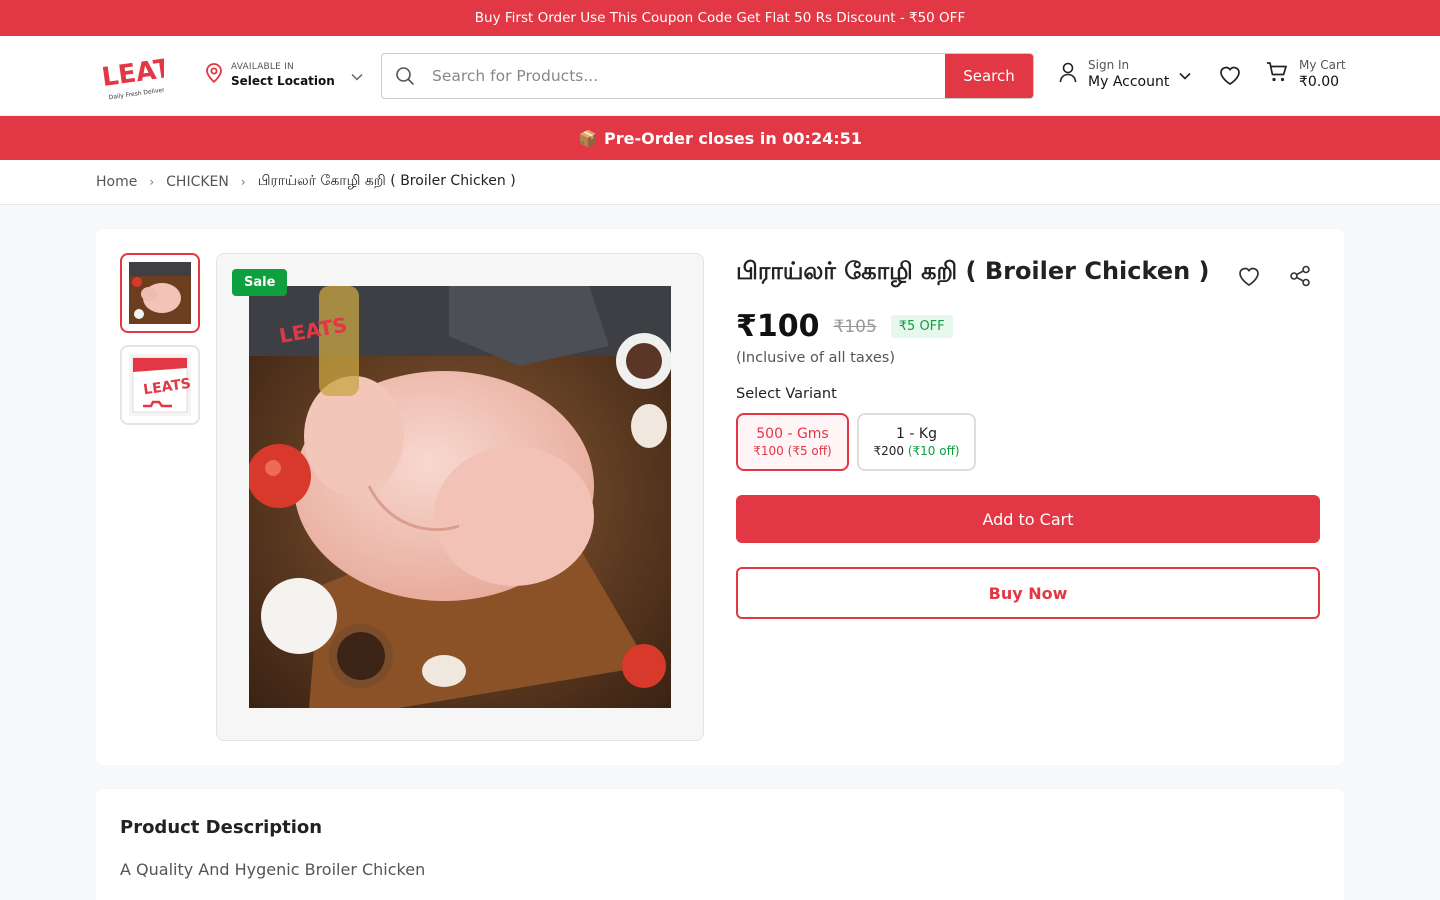 The height and width of the screenshot is (900, 1440). Describe the element at coordinates (1319, 82) in the screenshot. I see `cart-total: ₹0.00` at that location.